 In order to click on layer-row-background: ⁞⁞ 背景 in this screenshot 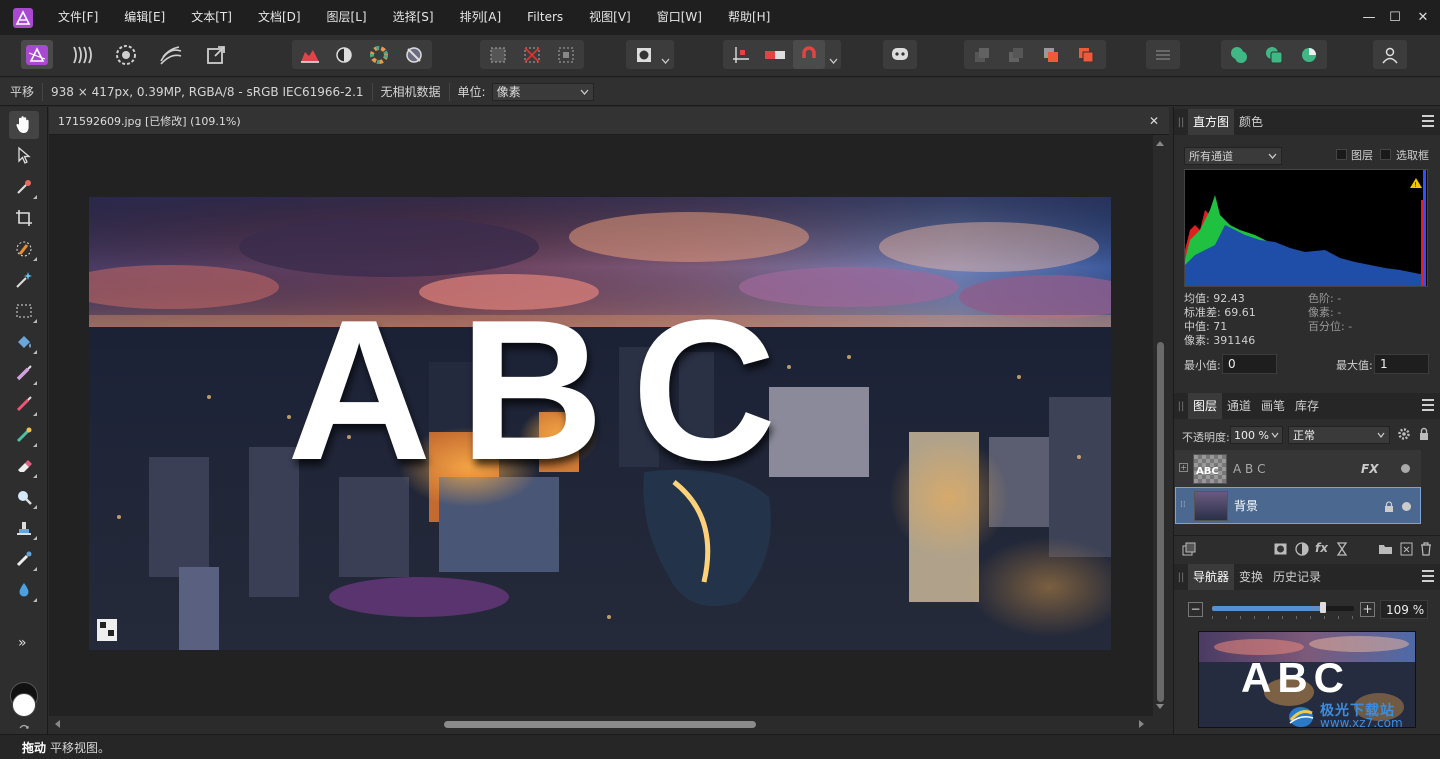, I will do `click(1298, 505)`.